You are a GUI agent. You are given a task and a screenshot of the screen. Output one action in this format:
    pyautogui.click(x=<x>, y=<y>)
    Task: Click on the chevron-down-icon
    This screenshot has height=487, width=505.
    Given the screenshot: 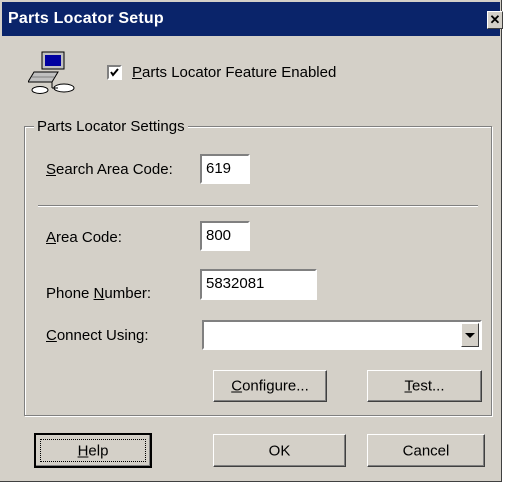 What is the action you would take?
    pyautogui.click(x=470, y=335)
    